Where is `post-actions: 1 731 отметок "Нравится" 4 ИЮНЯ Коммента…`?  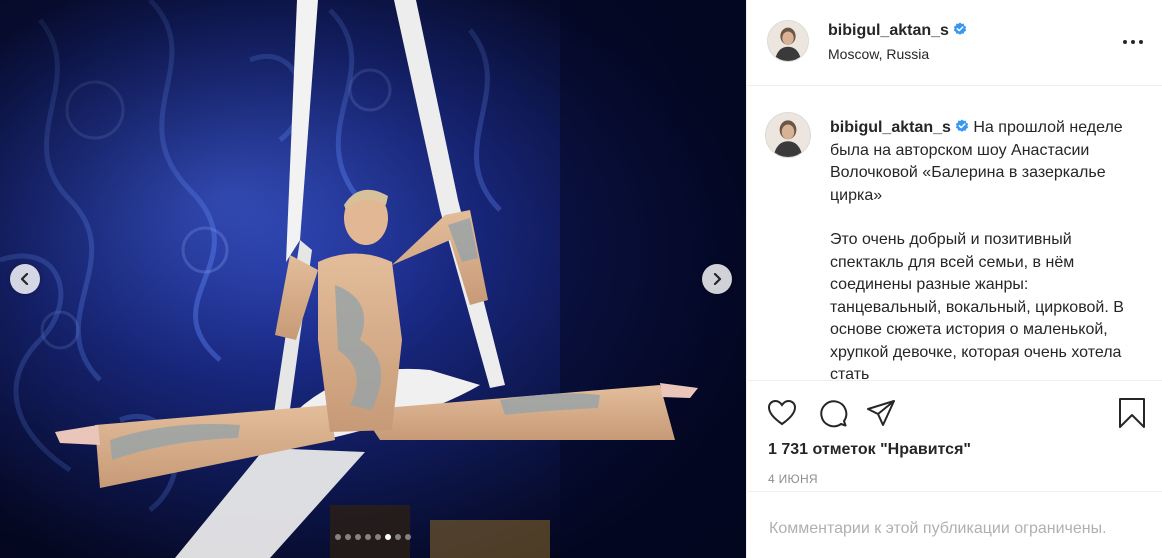
post-actions: 1 731 отметок "Нравится" 4 ИЮНЯ Коммента… is located at coordinates (954, 469).